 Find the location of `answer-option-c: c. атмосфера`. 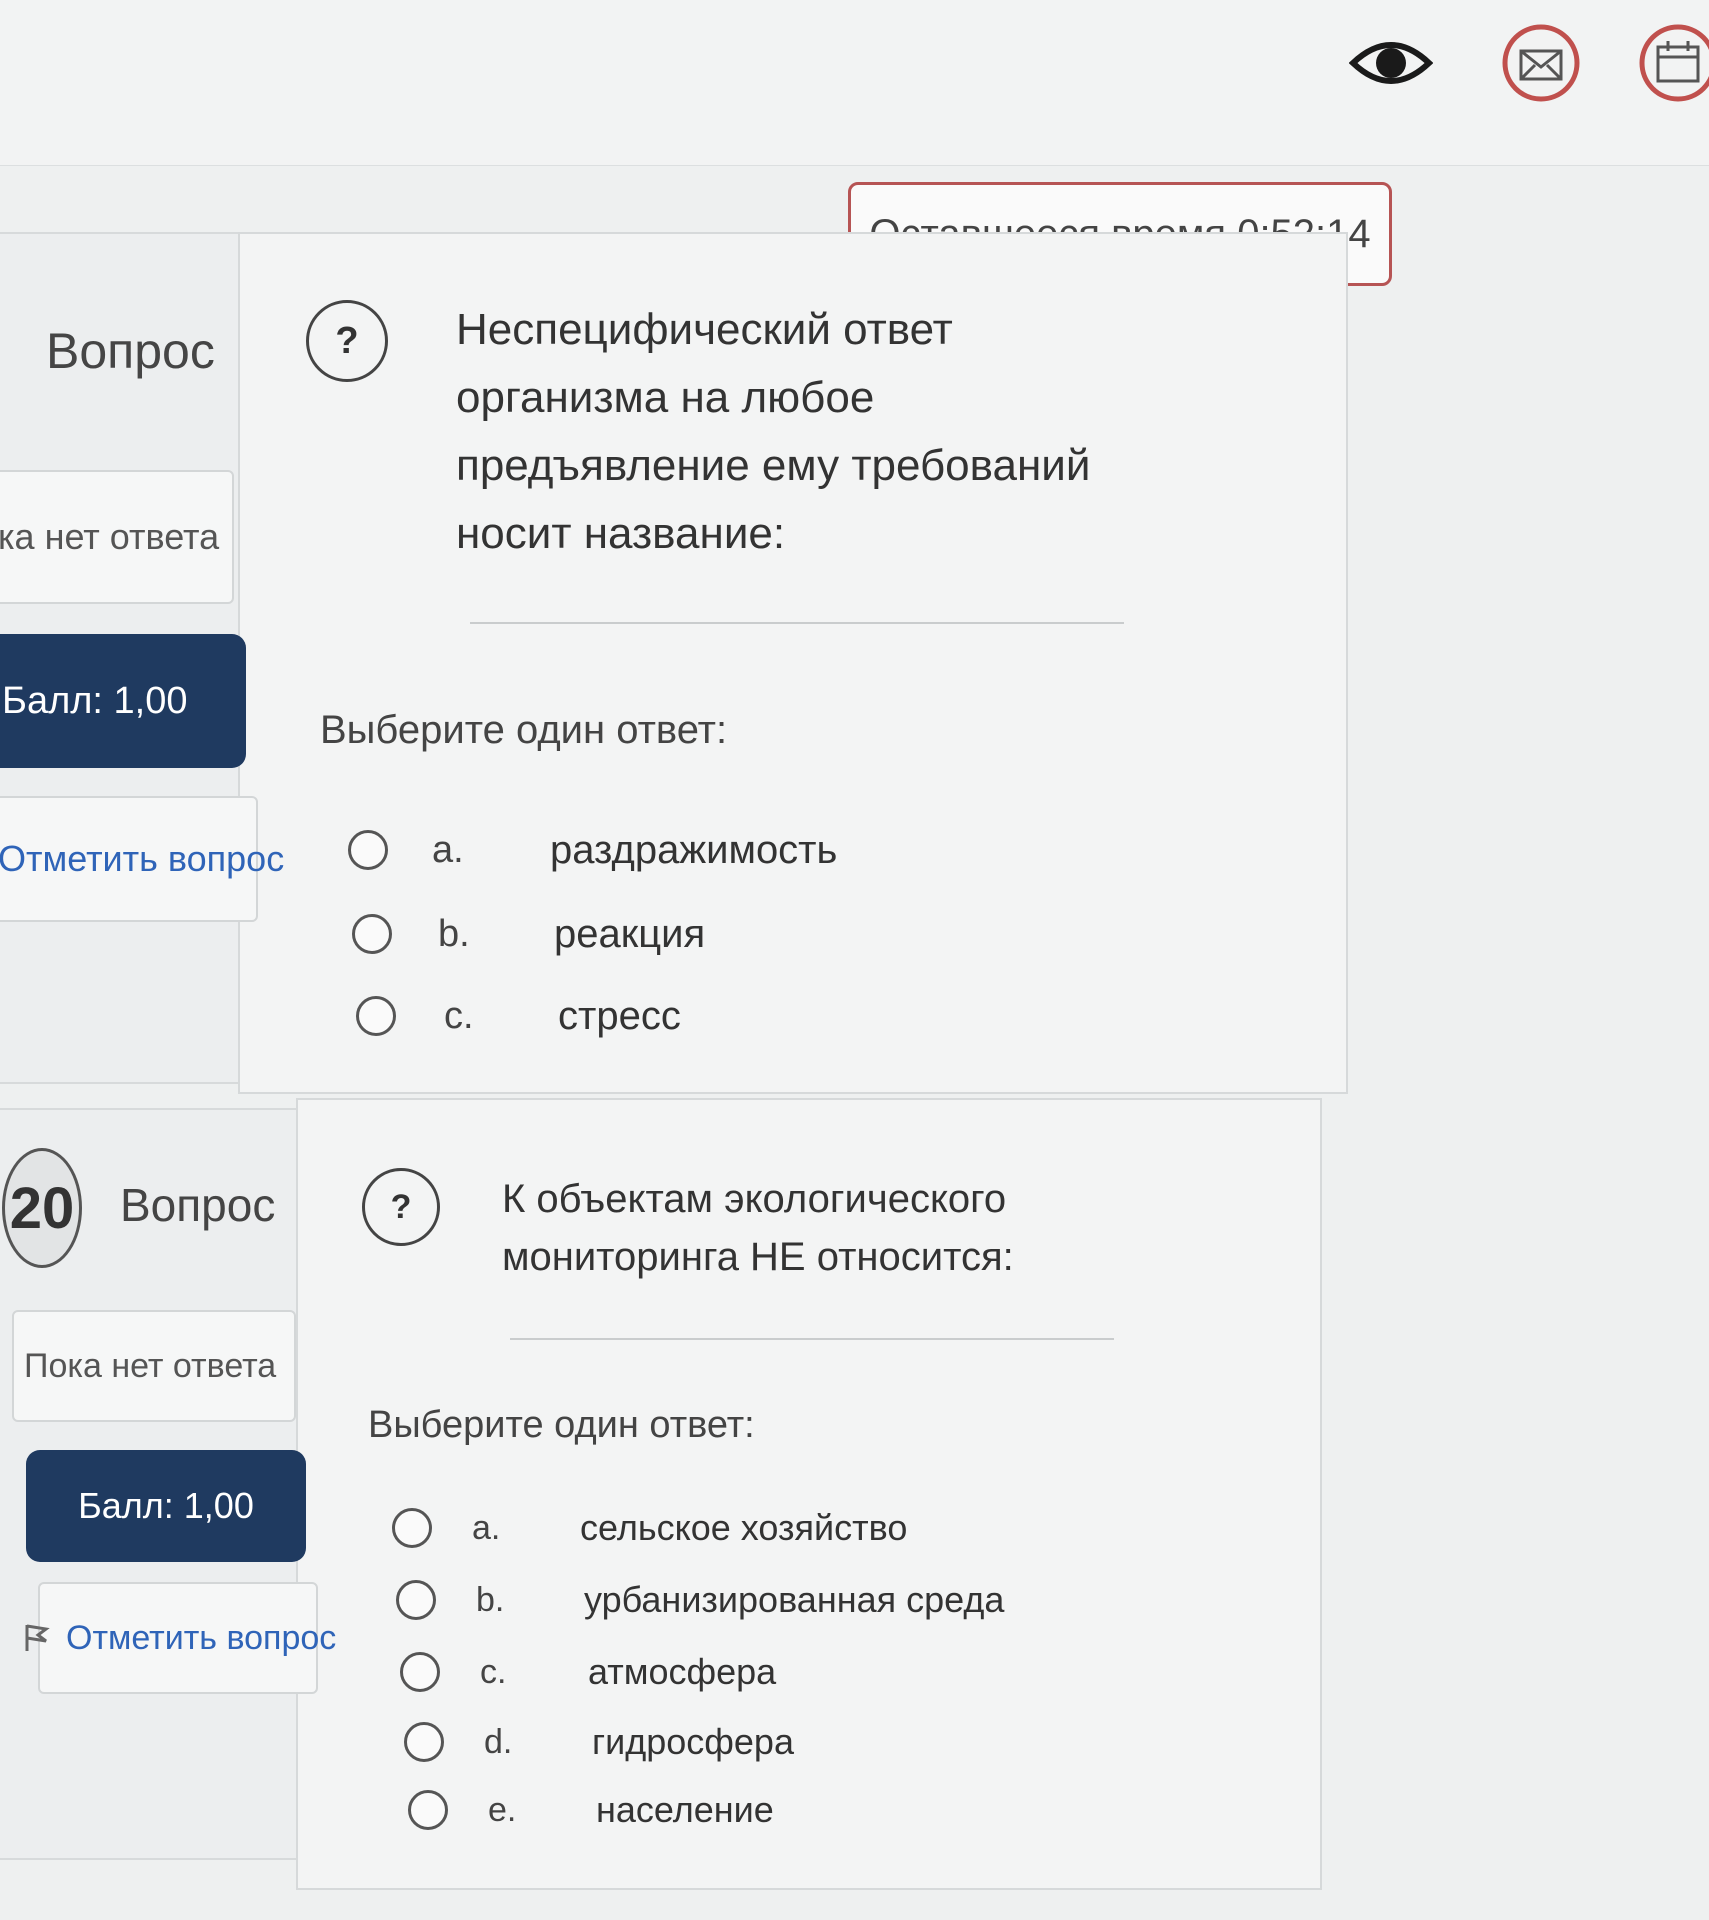

answer-option-c: c. атмосфера is located at coordinates (750, 1672).